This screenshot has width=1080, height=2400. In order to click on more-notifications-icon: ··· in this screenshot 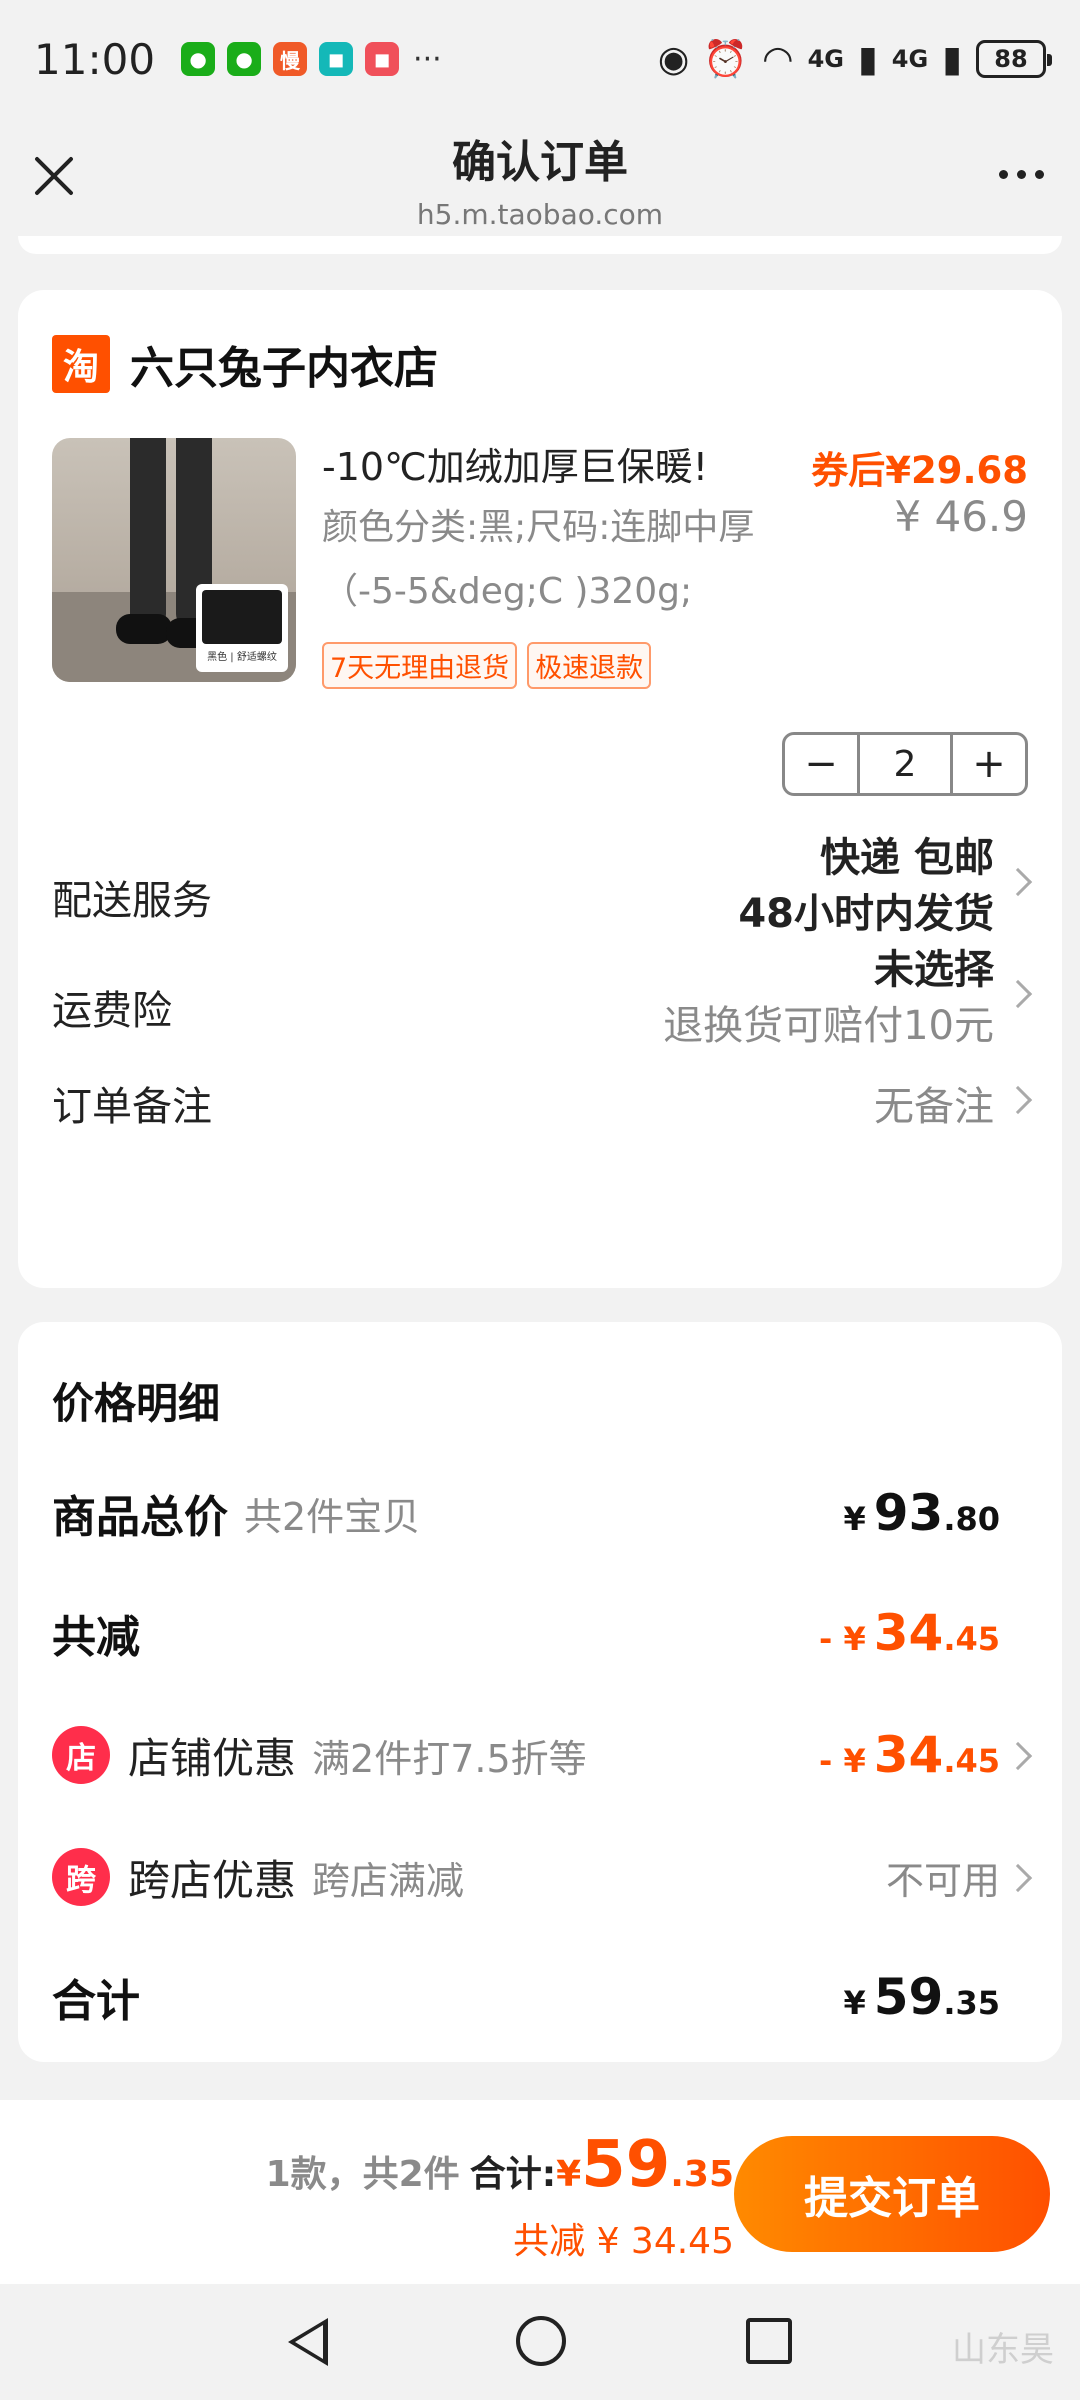, I will do `click(427, 59)`.